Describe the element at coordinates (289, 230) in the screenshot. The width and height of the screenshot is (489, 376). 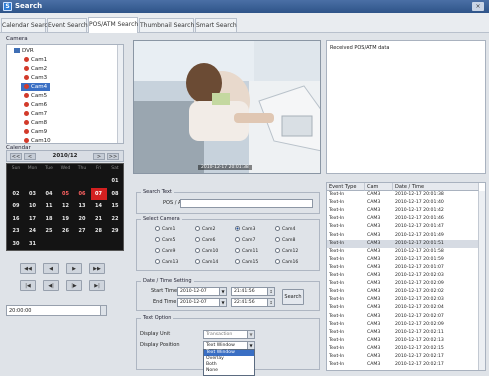
I see `camera-radio-cam4: Cam4` at that location.